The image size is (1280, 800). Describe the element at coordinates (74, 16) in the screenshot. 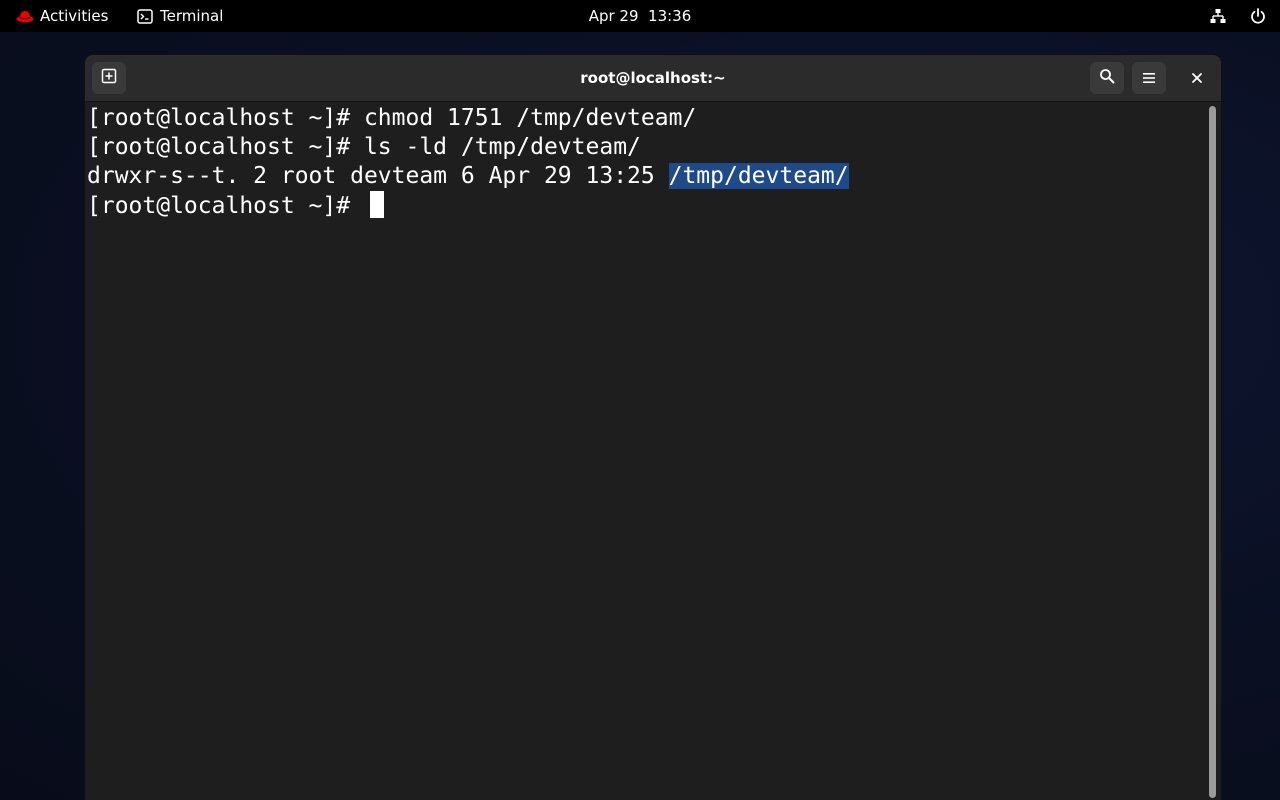

I see `activities-label: Activities` at that location.